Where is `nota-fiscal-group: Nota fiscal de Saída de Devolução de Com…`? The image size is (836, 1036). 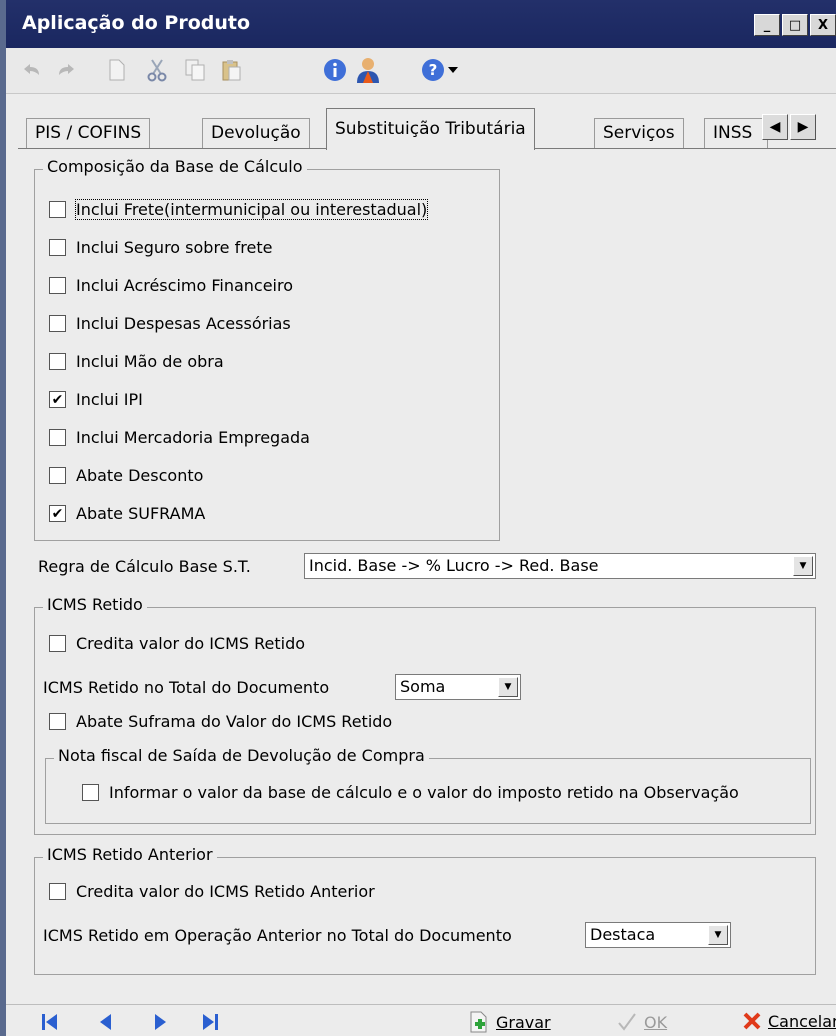
nota-fiscal-group: Nota fiscal de Saída de Devolução de Com… is located at coordinates (428, 785).